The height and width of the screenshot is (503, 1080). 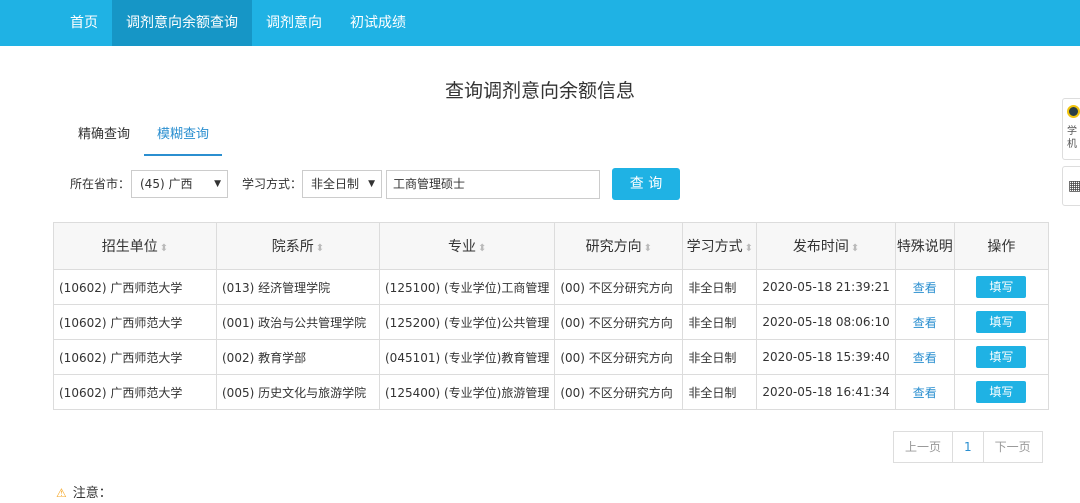 I want to click on main-nav: 首页 调剂意向余额查询 调剂意向 初试成绩, so click(x=238, y=23).